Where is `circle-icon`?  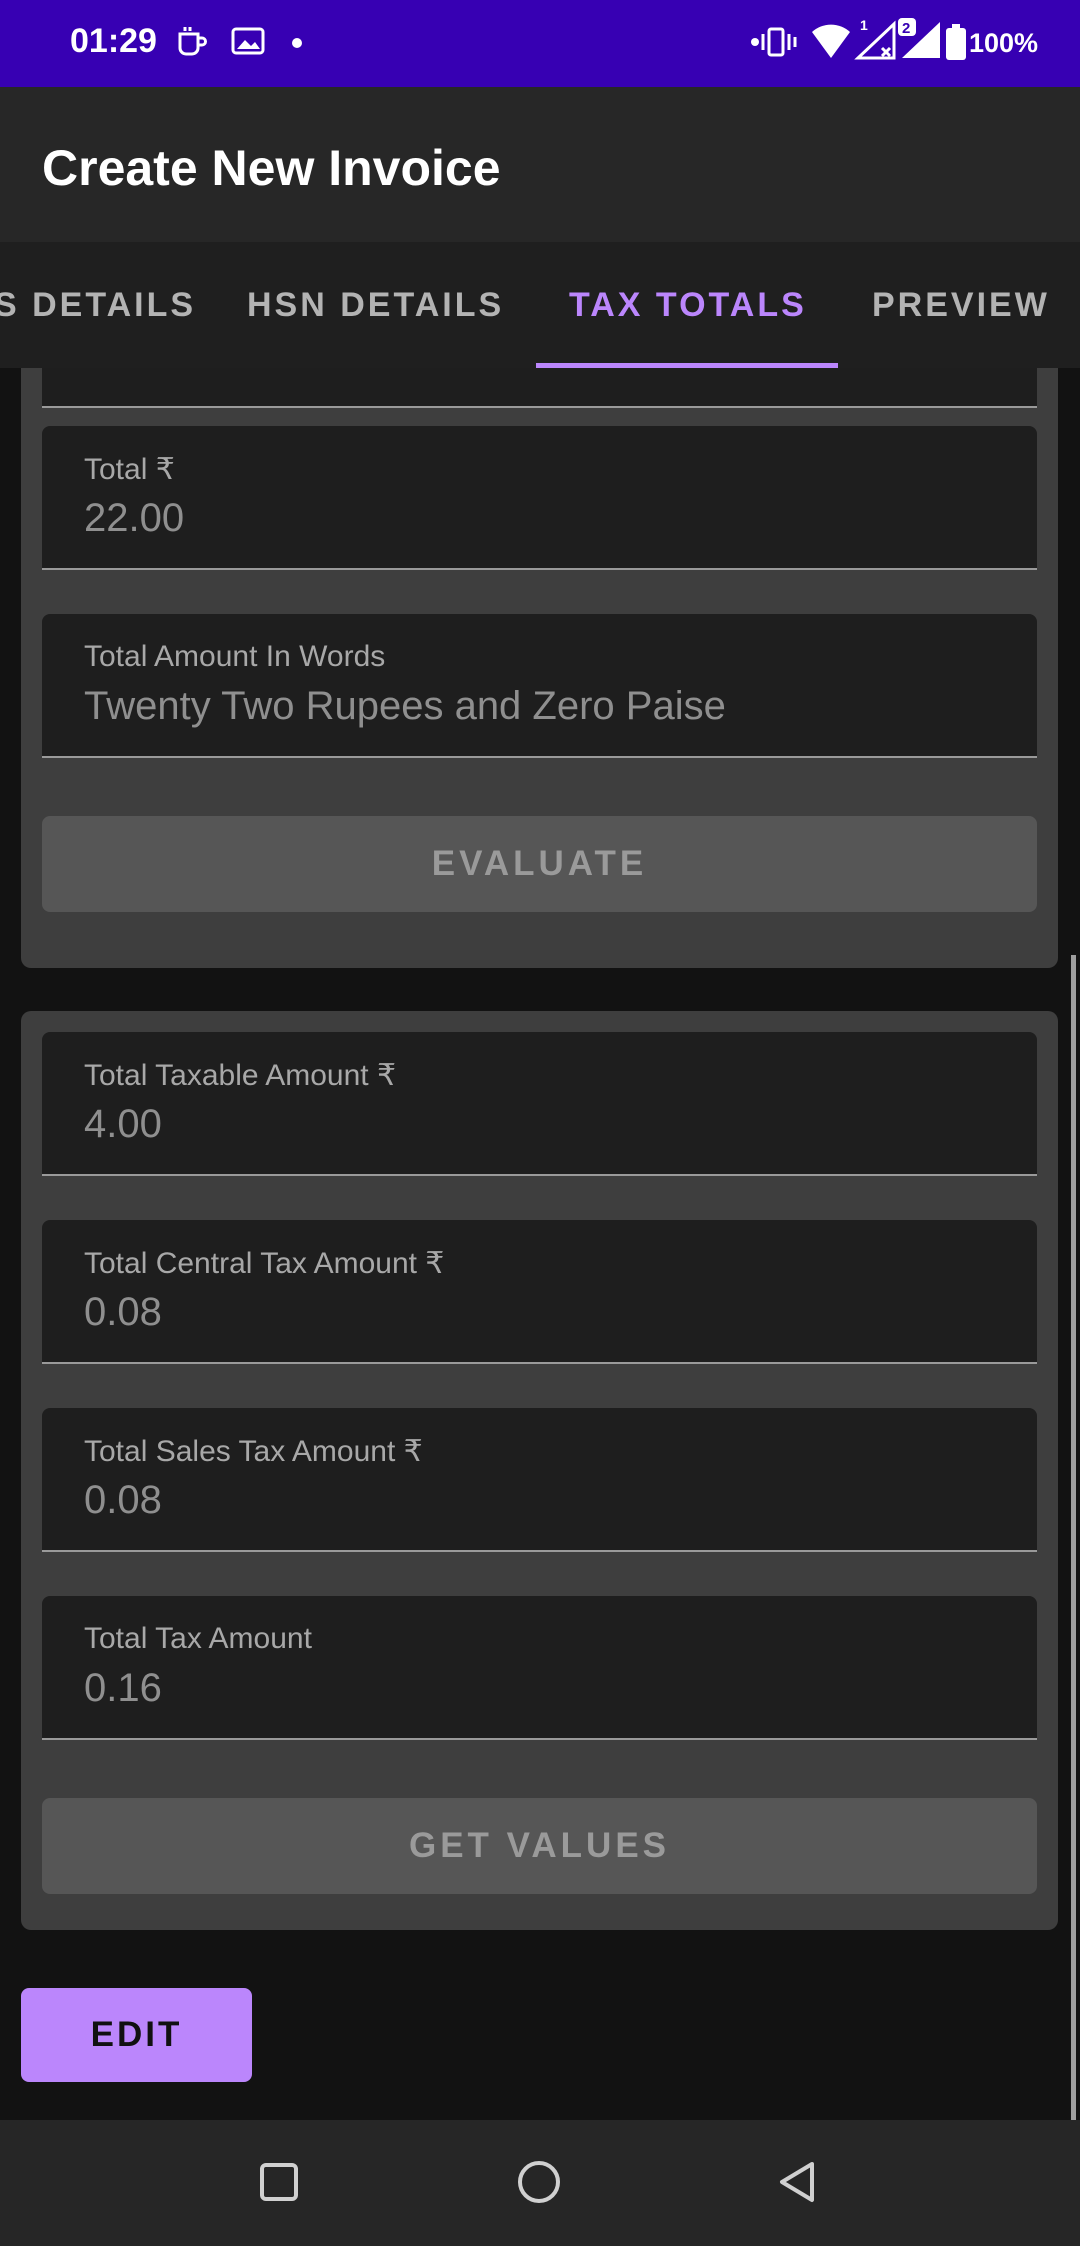
circle-icon is located at coordinates (539, 2182).